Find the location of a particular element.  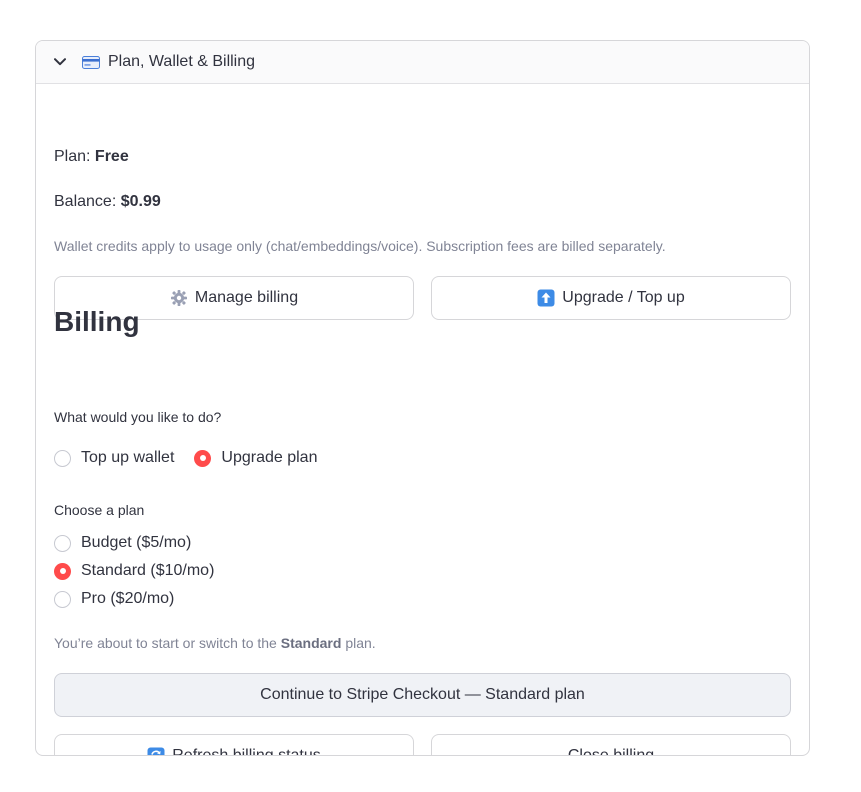

gear-icon is located at coordinates (179, 298).